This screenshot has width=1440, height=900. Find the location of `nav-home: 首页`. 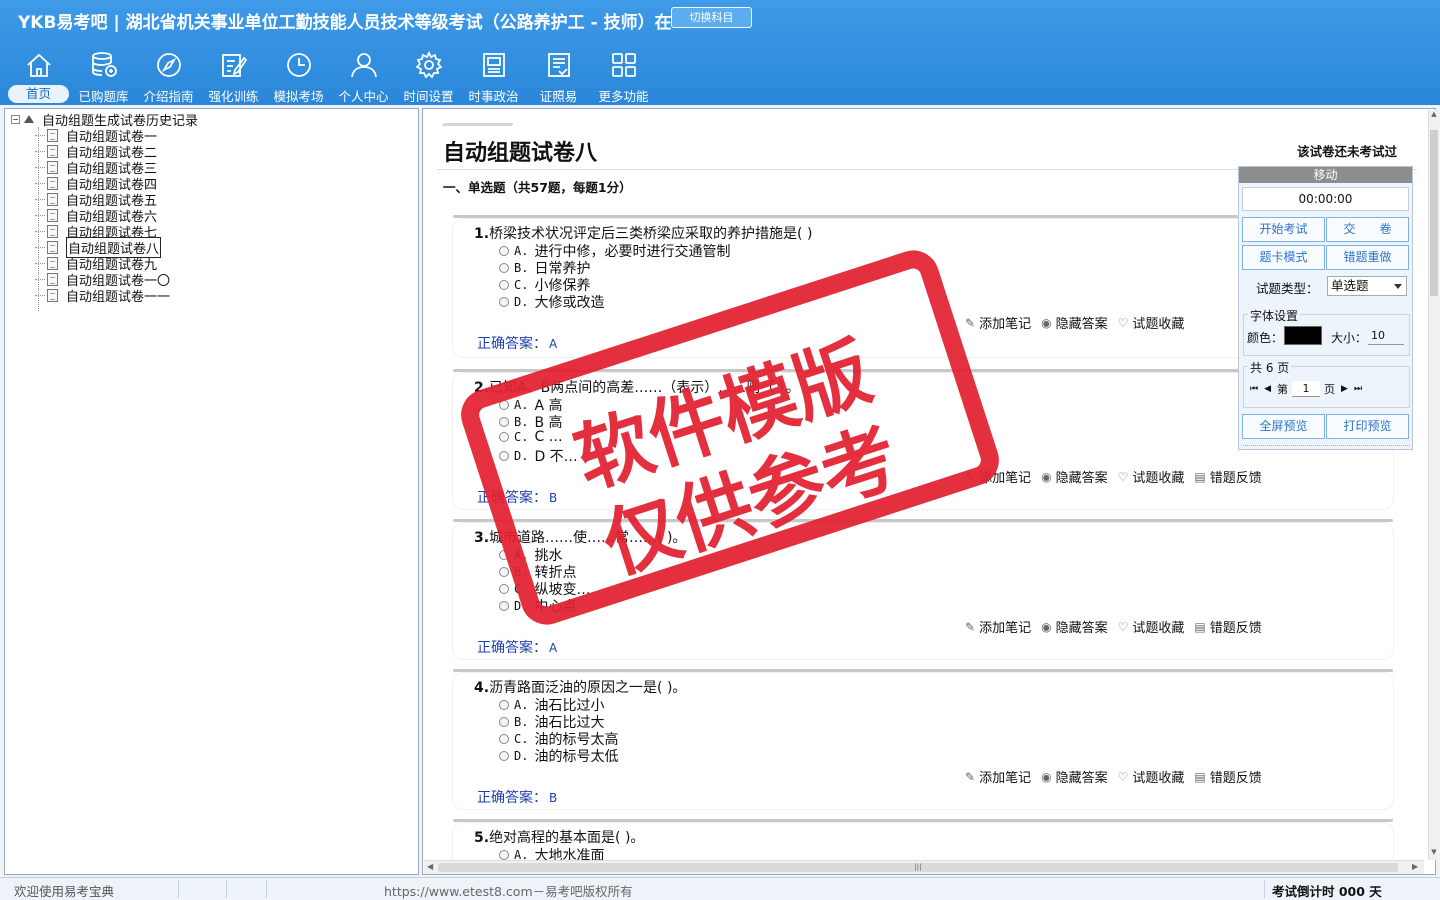

nav-home: 首页 is located at coordinates (38, 75).